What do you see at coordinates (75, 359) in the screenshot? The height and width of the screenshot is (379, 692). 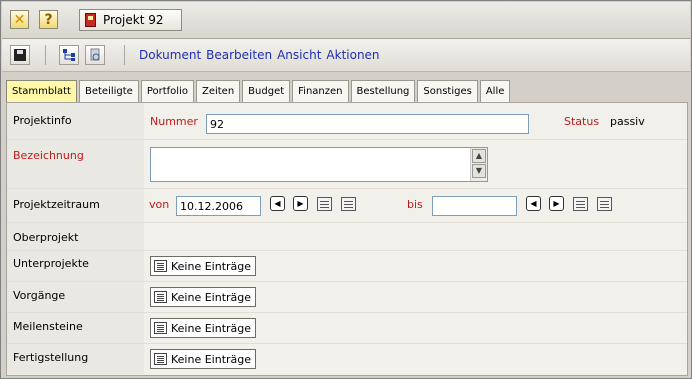 I see `fertigstellung-label: Fertigstellung` at bounding box center [75, 359].